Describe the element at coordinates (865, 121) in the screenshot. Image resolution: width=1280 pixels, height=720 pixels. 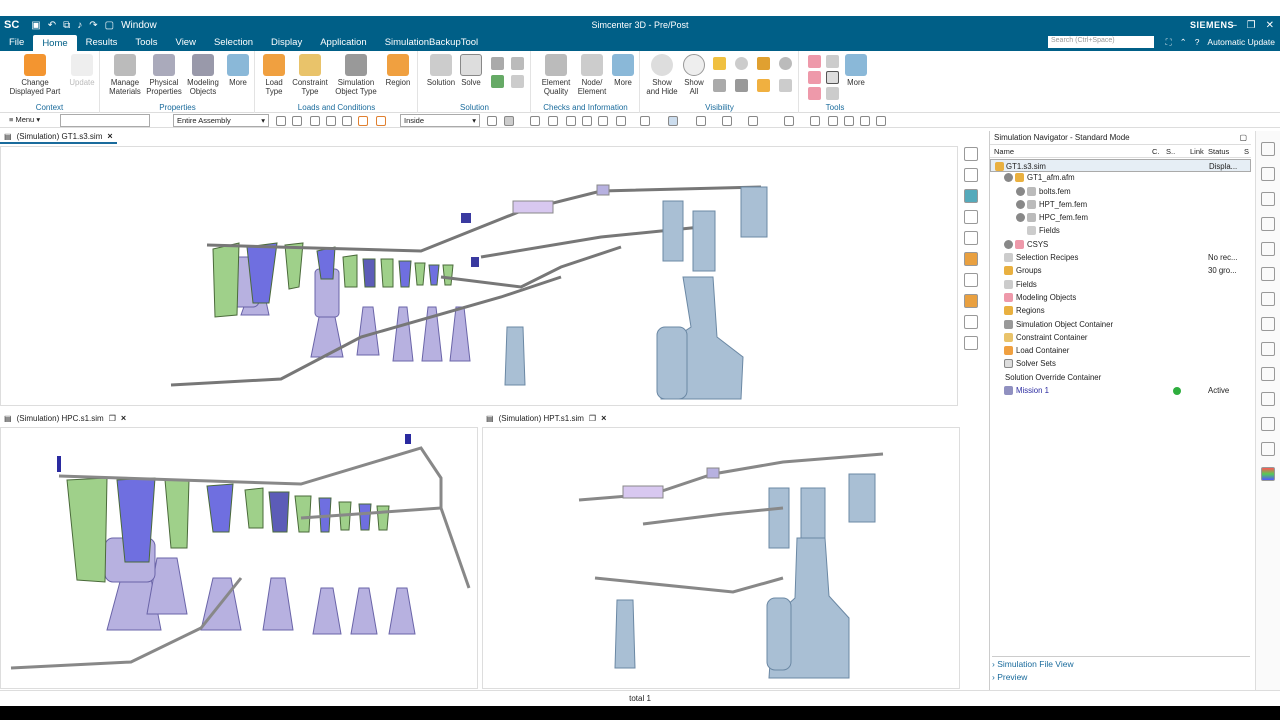
I see `snap-tool-icon` at that location.